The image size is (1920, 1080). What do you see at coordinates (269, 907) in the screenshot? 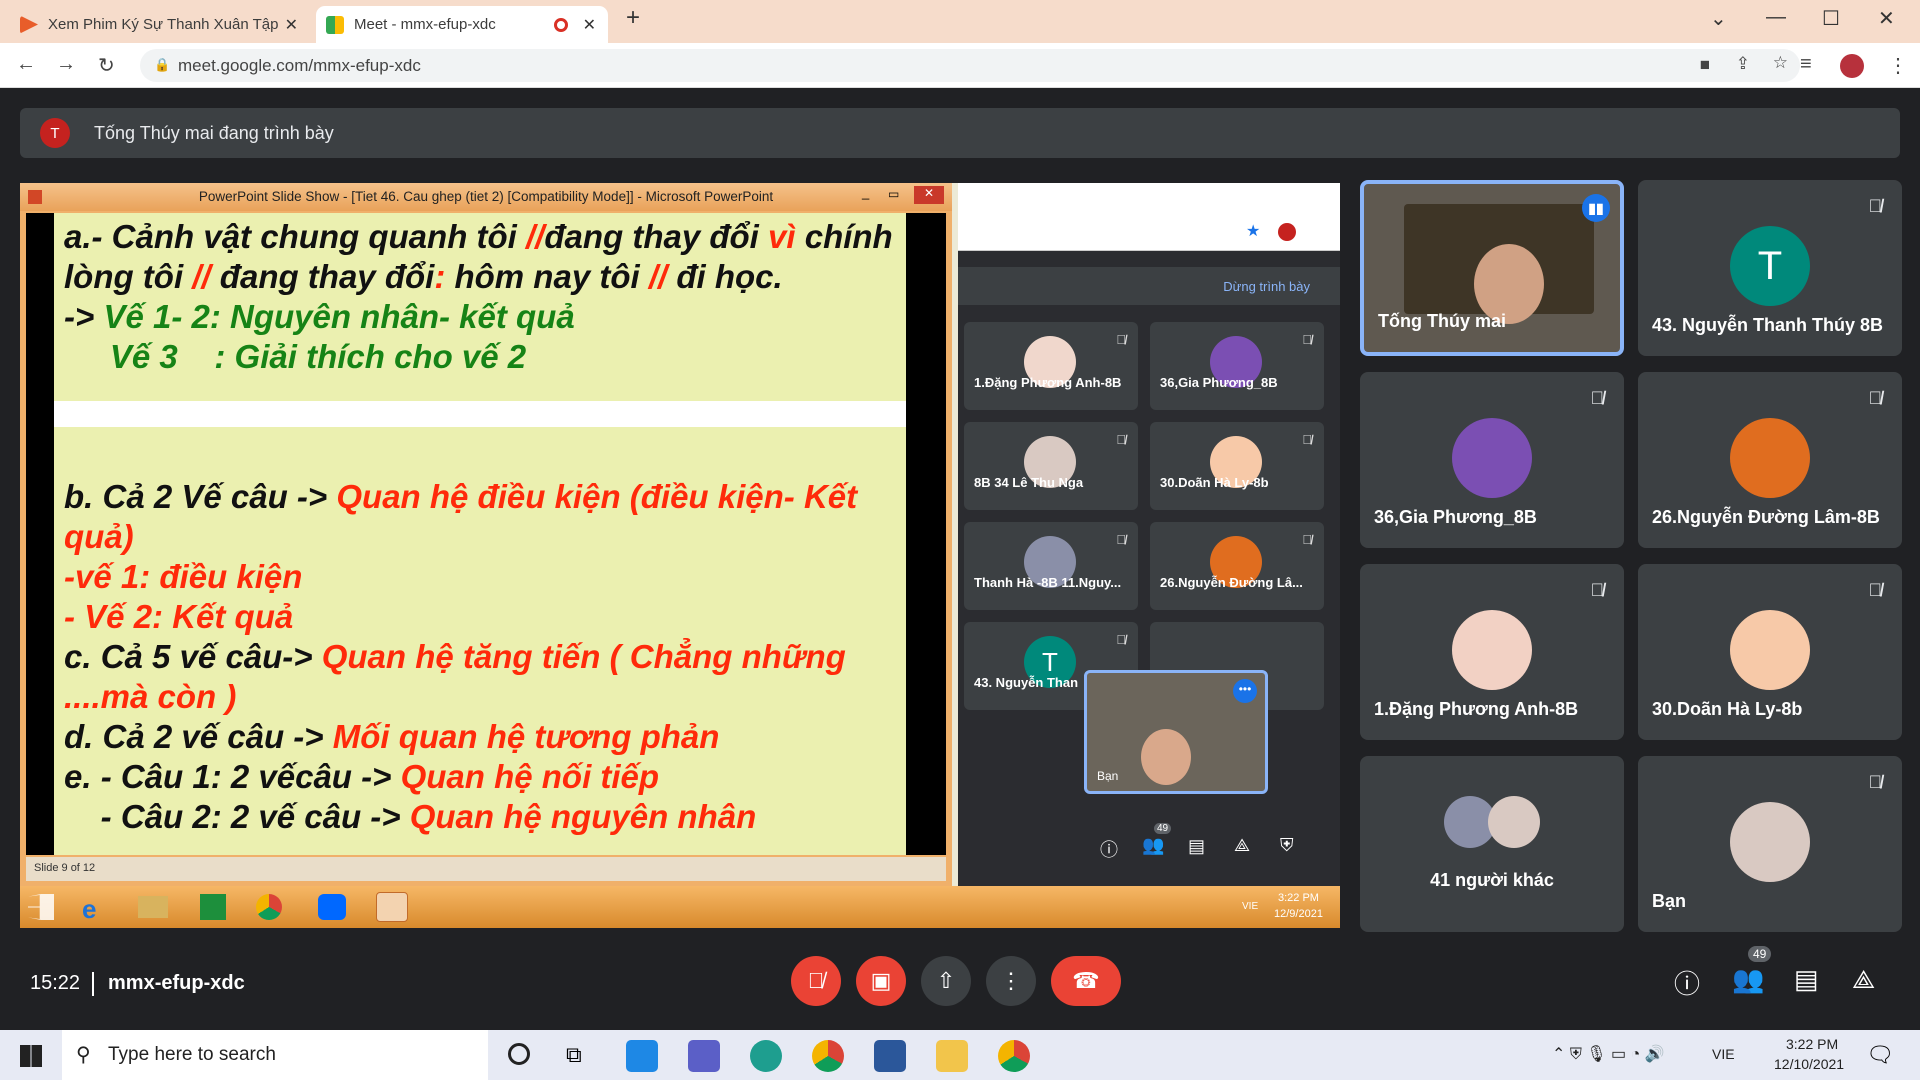
I see `chrome-icon` at bounding box center [269, 907].